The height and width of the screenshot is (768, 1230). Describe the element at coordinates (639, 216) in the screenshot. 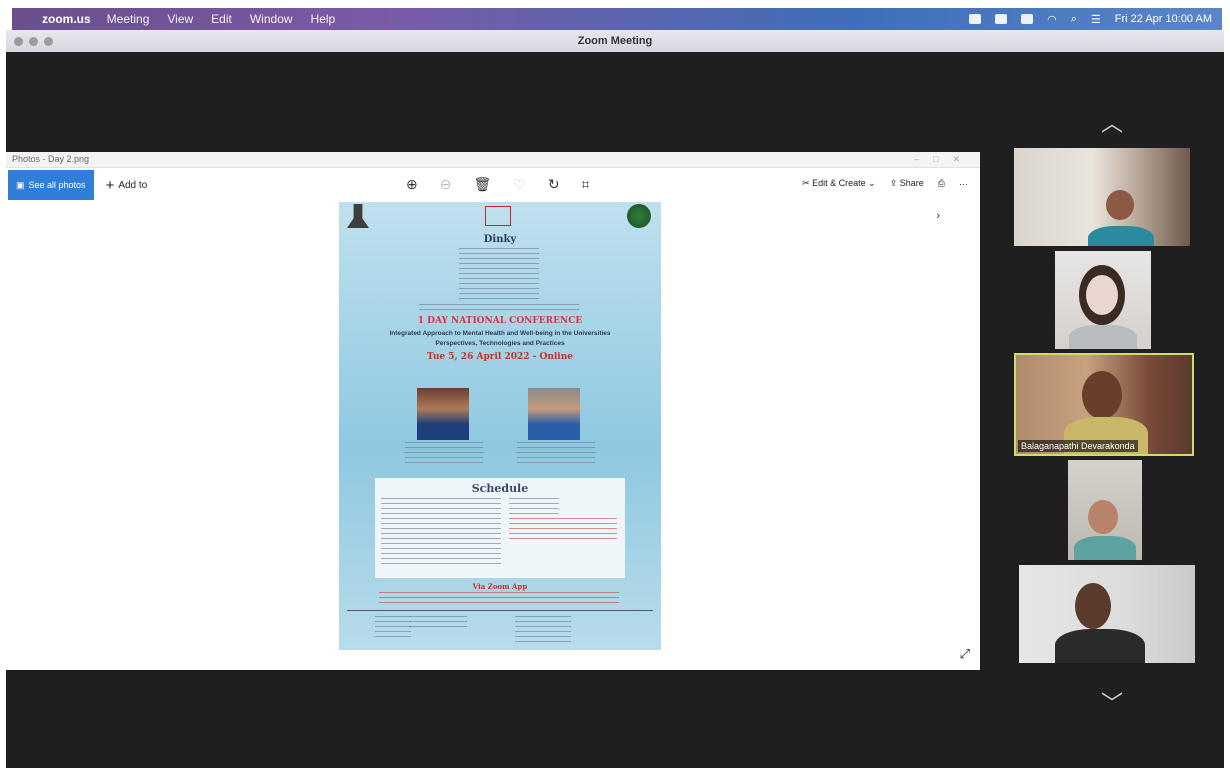

I see `university-seal` at that location.